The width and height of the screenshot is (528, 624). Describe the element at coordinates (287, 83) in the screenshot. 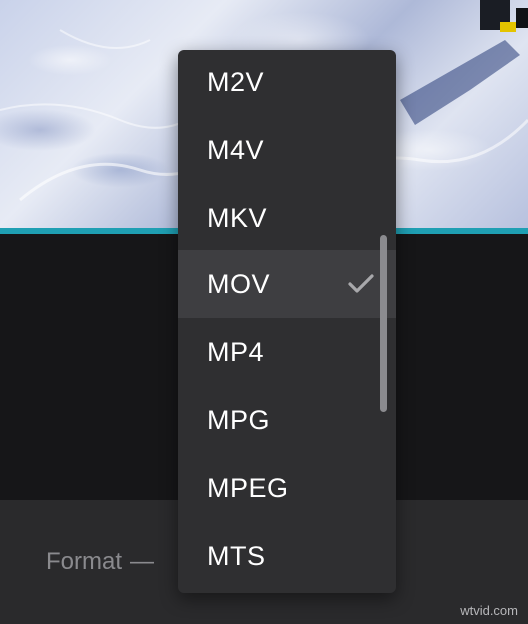

I see `dropdown-item-m2v: M2V` at that location.